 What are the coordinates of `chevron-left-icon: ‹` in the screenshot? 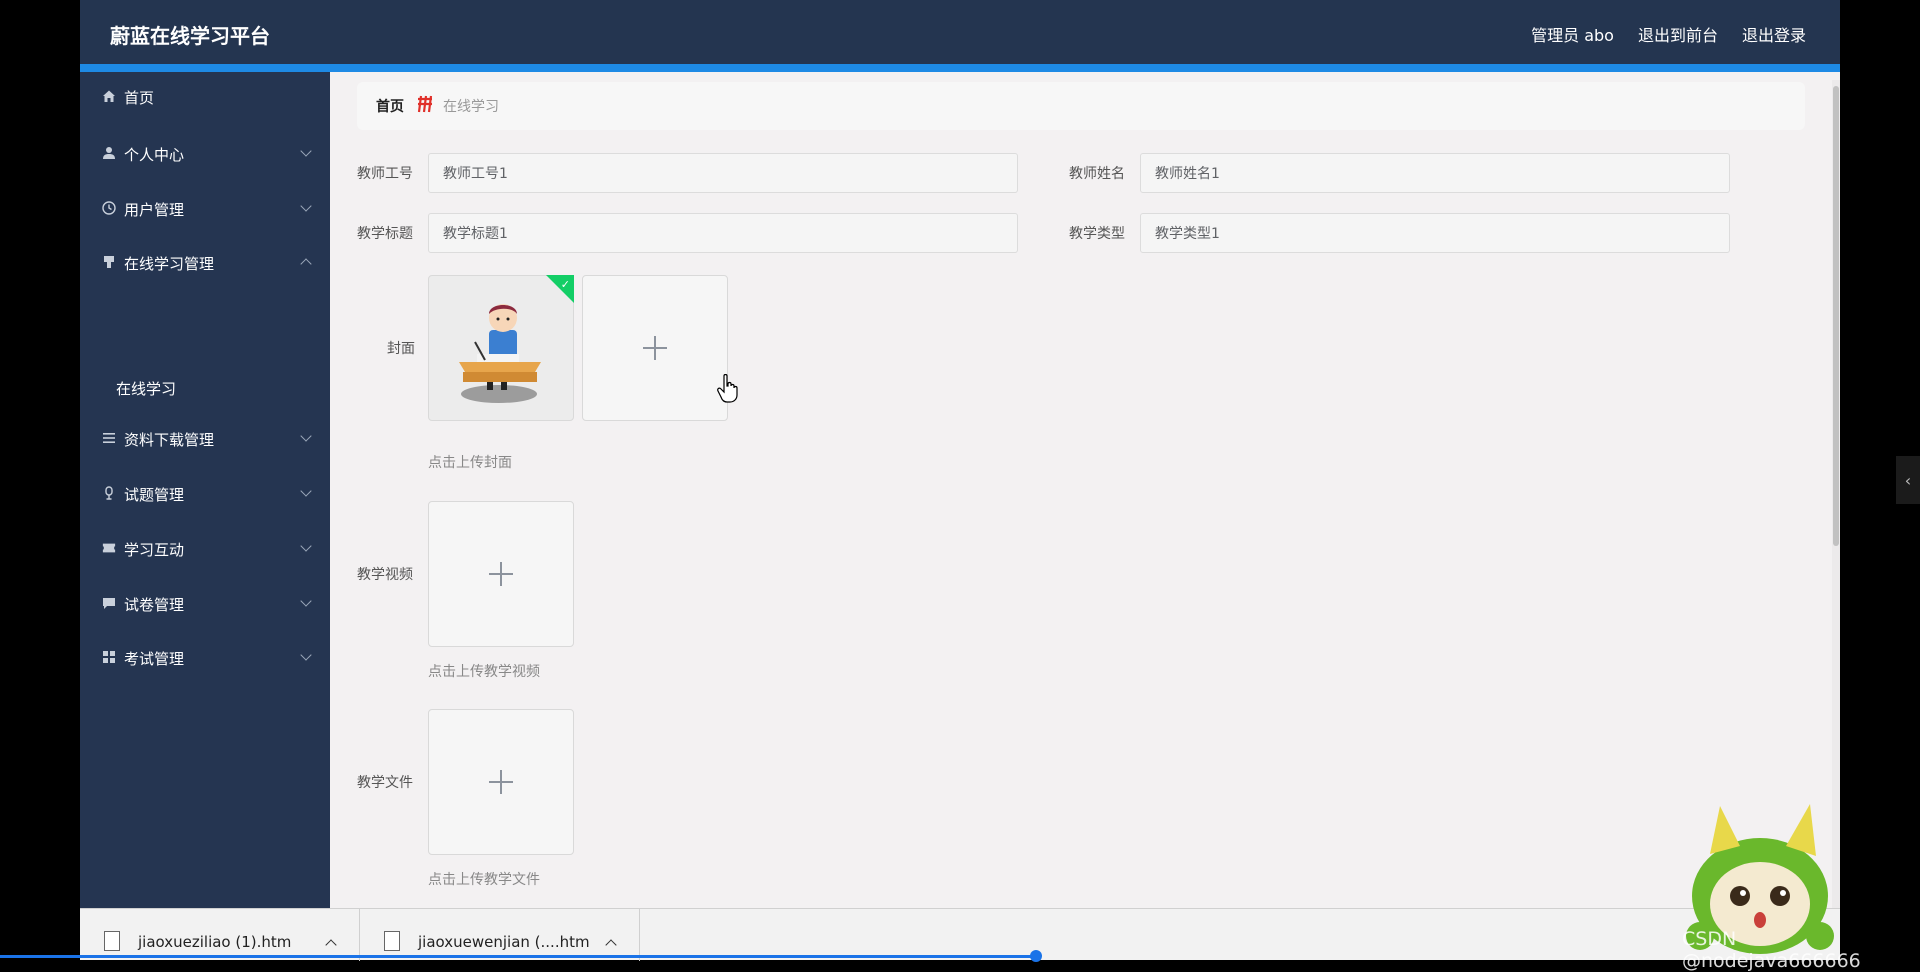 It's located at (1908, 480).